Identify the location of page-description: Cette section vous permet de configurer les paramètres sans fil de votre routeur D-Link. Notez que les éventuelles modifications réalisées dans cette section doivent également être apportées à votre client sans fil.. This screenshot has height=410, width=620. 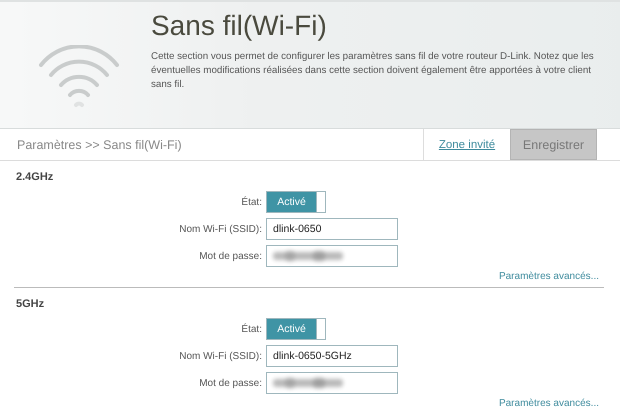
(373, 71).